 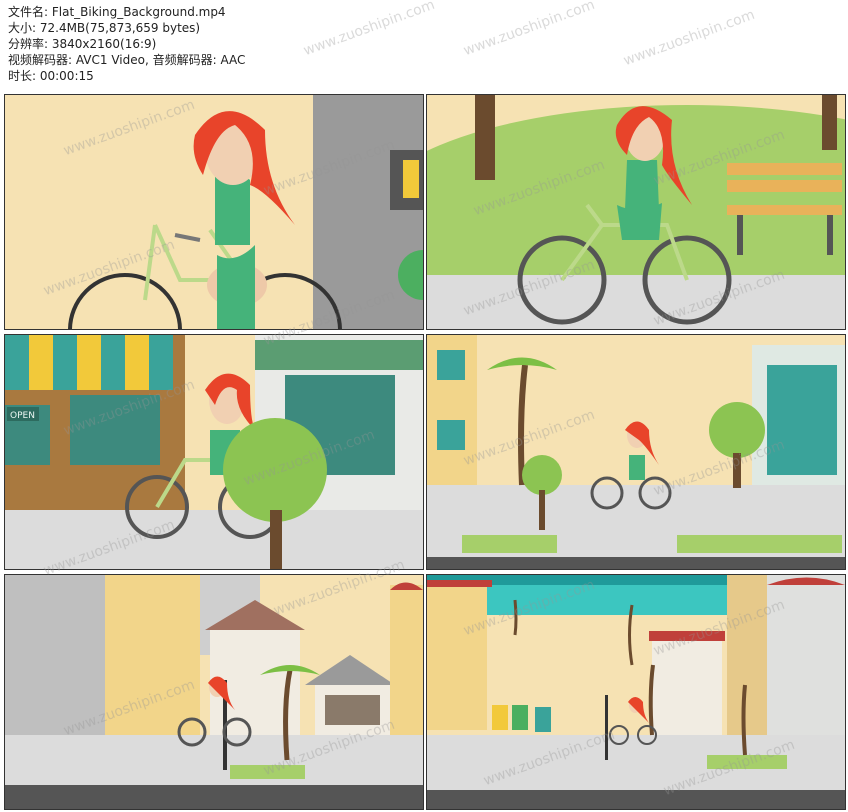 What do you see at coordinates (117, 12) in the screenshot?
I see `file-name: 文件名: Flat_Biking_Background.mp4` at bounding box center [117, 12].